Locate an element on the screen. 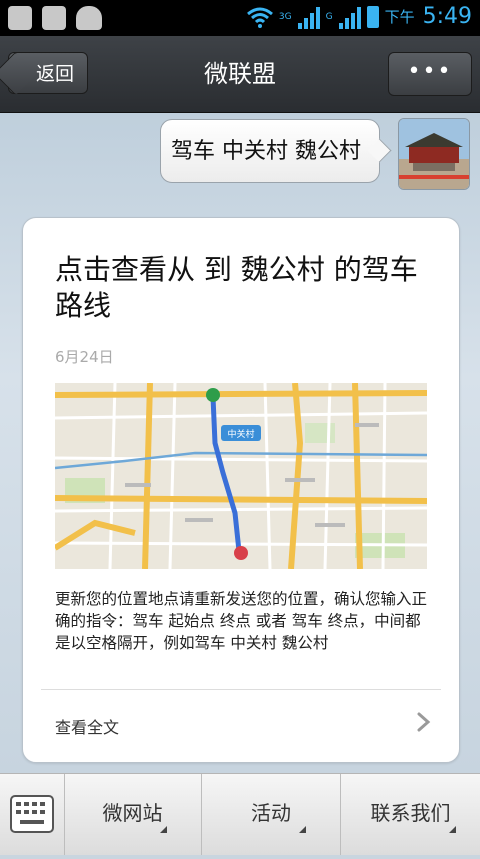 Image resolution: width=480 pixels, height=859 pixels. card-divider is located at coordinates (241, 689).